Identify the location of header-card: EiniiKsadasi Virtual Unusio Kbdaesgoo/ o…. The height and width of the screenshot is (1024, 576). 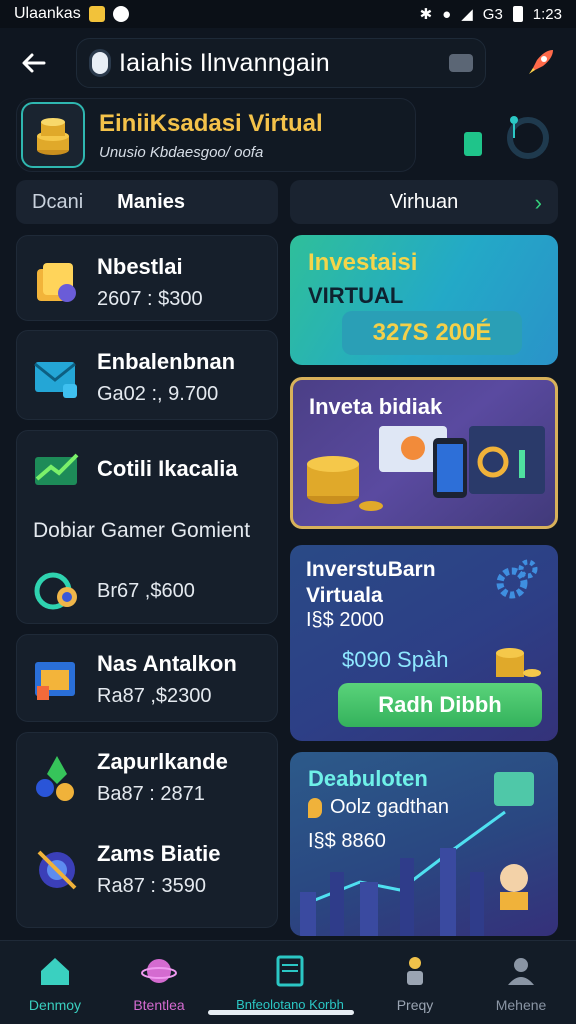
(216, 135).